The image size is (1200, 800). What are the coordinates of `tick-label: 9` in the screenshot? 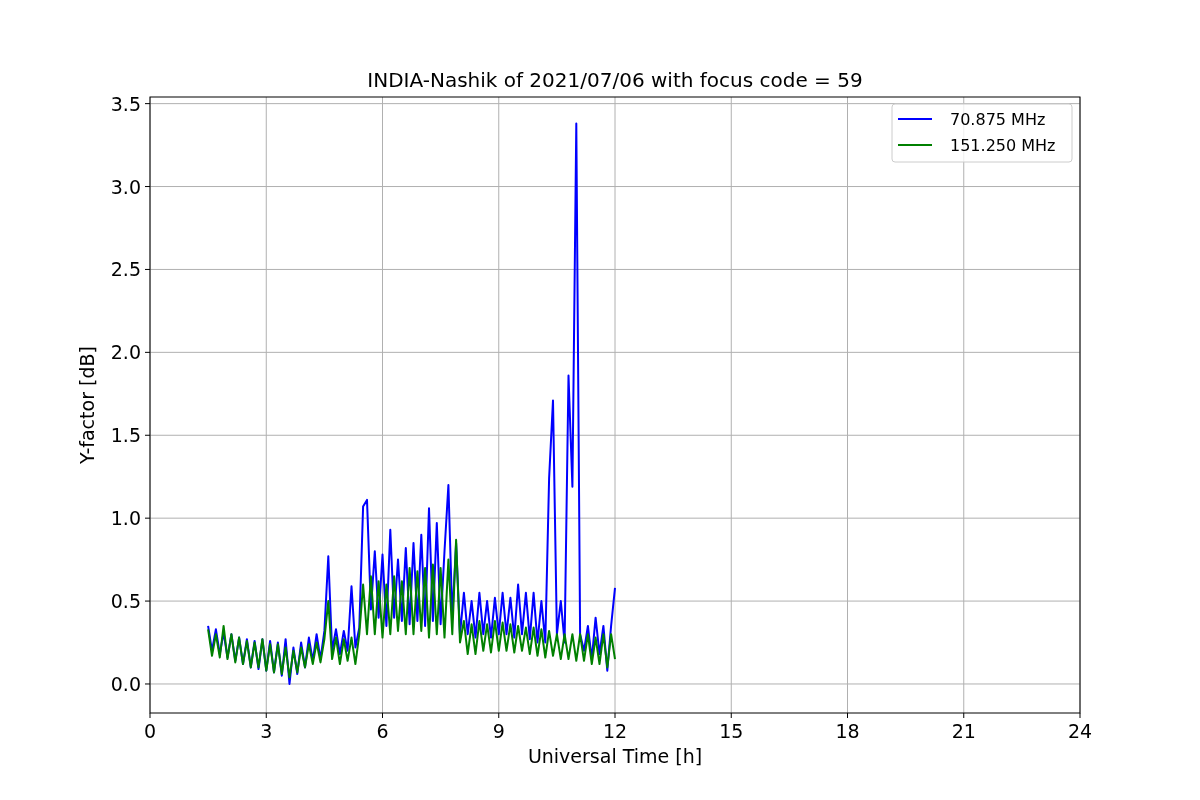 It's located at (498, 731).